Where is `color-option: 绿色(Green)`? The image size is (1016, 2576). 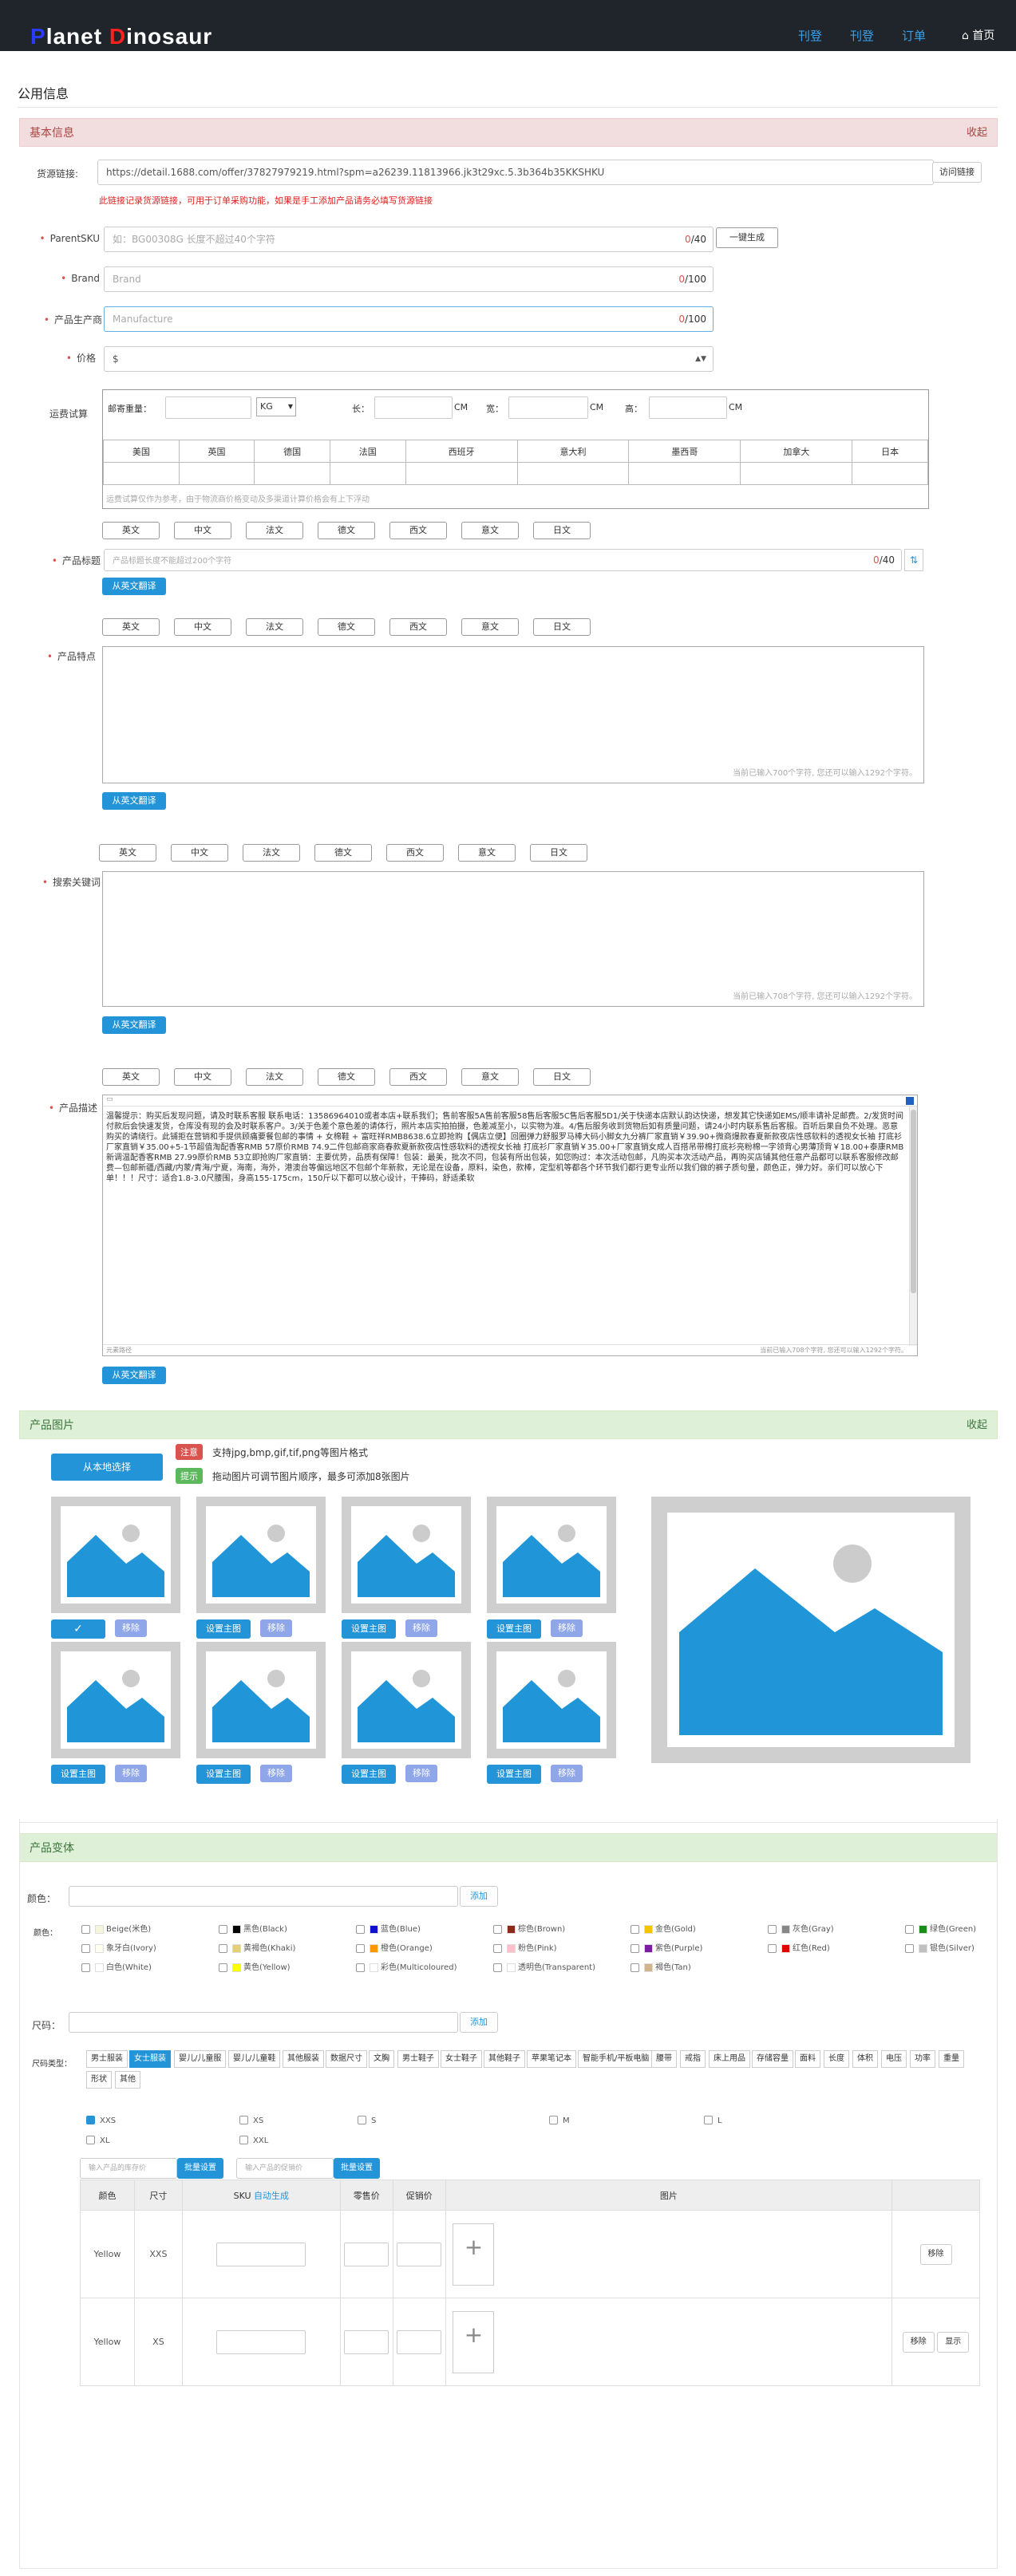 color-option: 绿色(Green) is located at coordinates (940, 1928).